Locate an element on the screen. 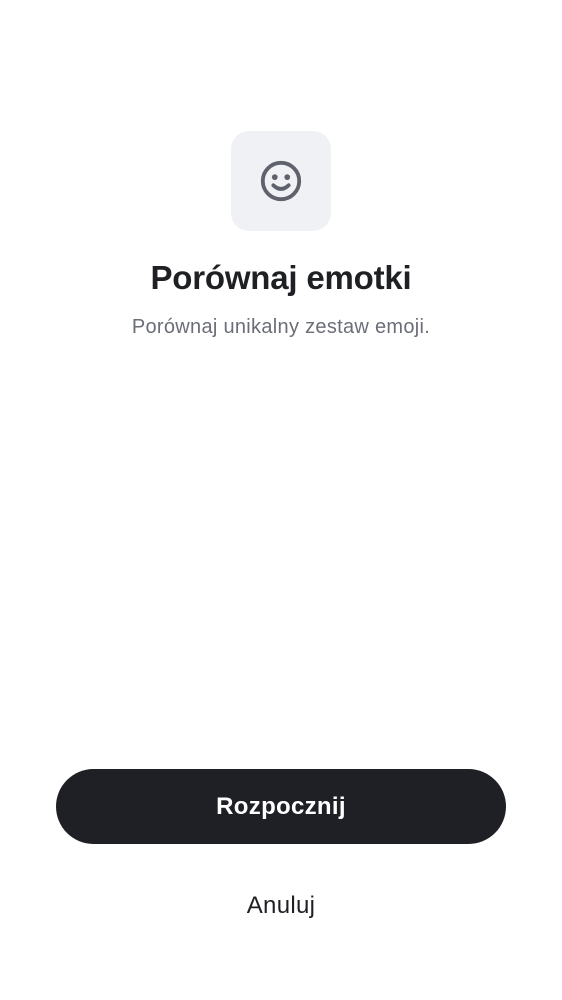  smiley-face-icon is located at coordinates (281, 181).